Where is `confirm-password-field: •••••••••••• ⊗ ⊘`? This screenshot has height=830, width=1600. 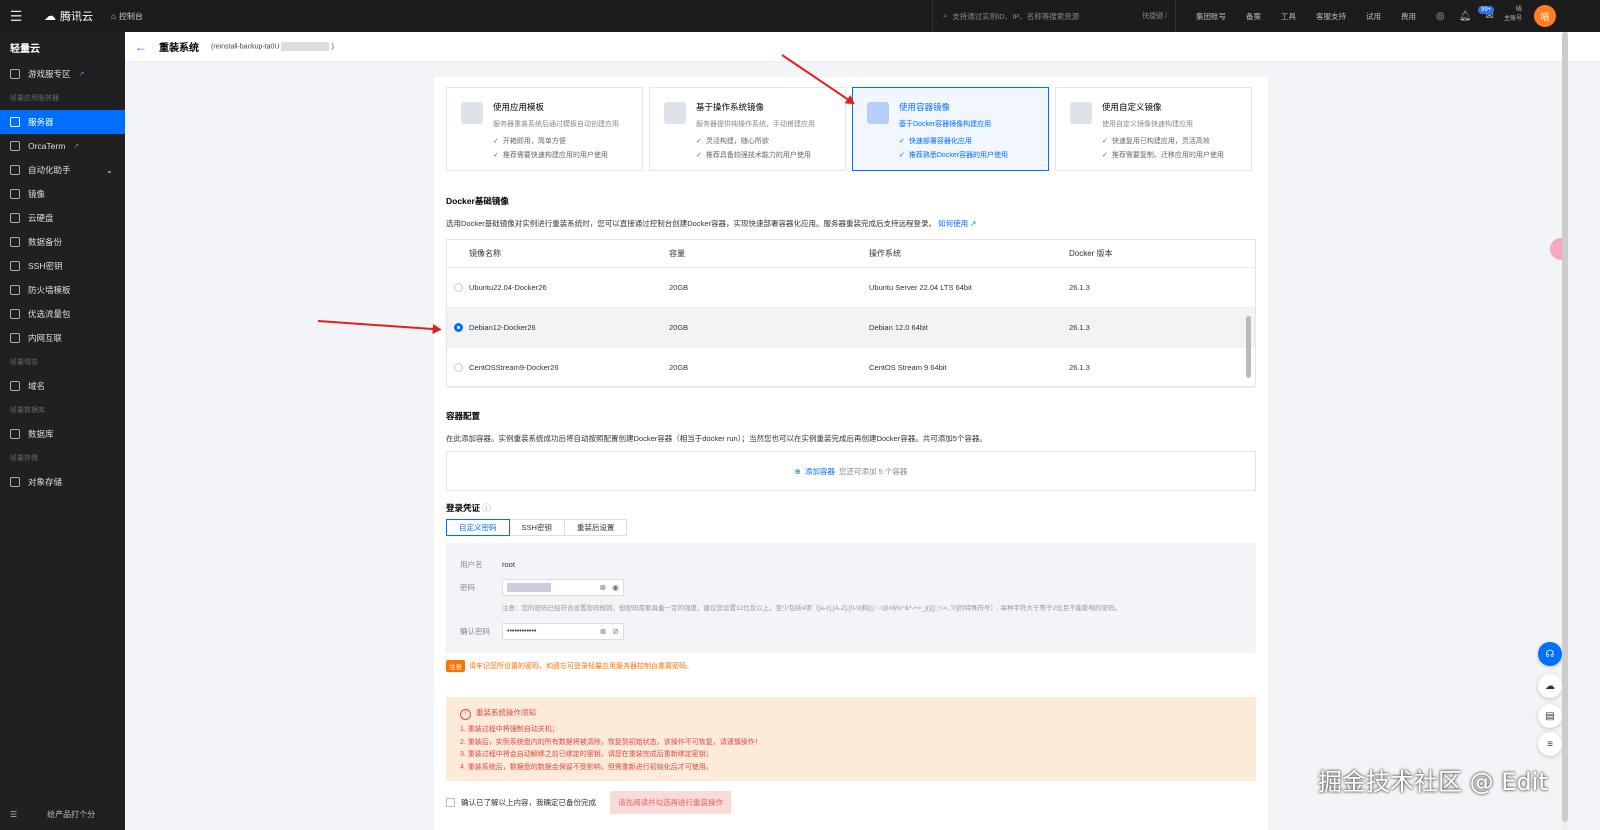 confirm-password-field: •••••••••••• ⊗ ⊘ is located at coordinates (563, 631).